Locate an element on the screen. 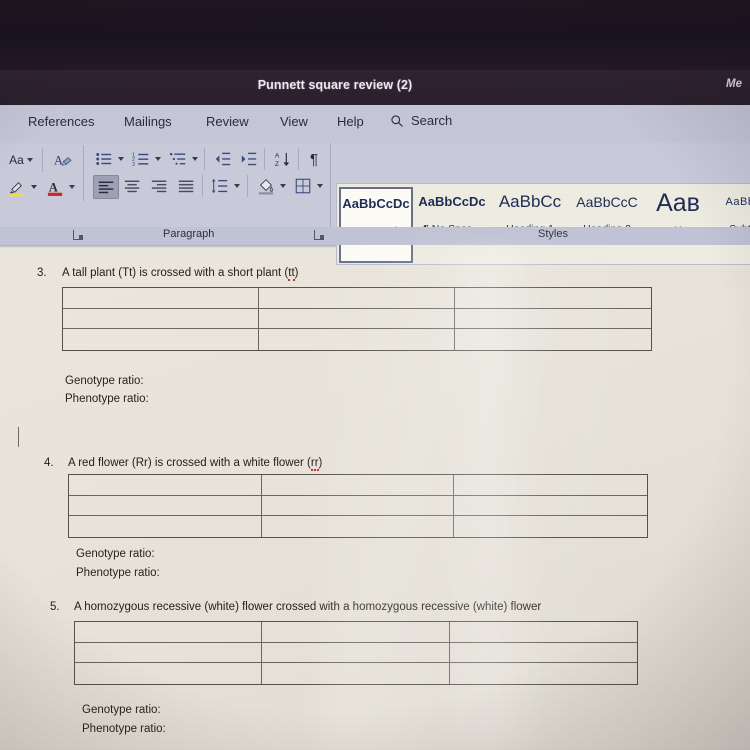  svg-text: A is located at coordinates (57, 160).